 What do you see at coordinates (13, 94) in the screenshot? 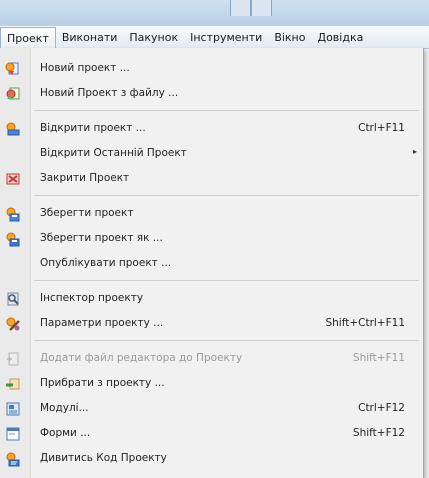
I see `new-project-from-file-icon` at bounding box center [13, 94].